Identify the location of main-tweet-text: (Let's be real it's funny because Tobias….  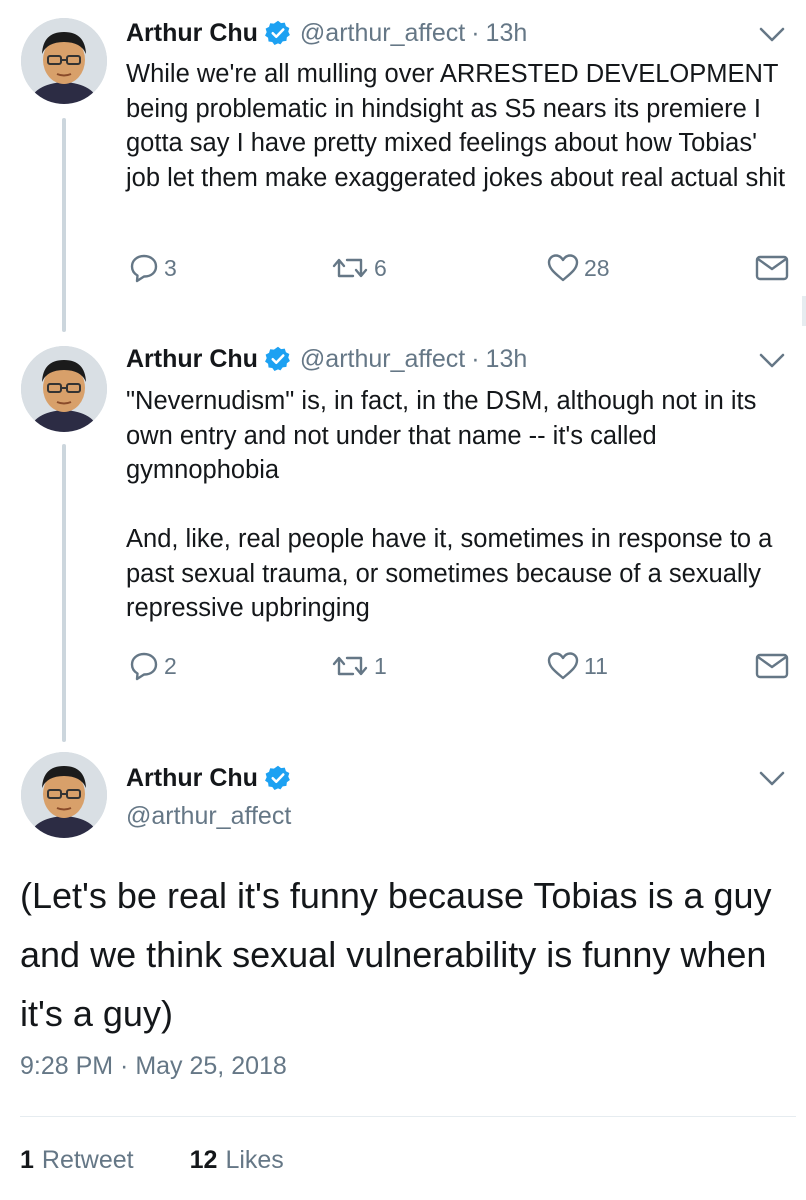
(396, 954).